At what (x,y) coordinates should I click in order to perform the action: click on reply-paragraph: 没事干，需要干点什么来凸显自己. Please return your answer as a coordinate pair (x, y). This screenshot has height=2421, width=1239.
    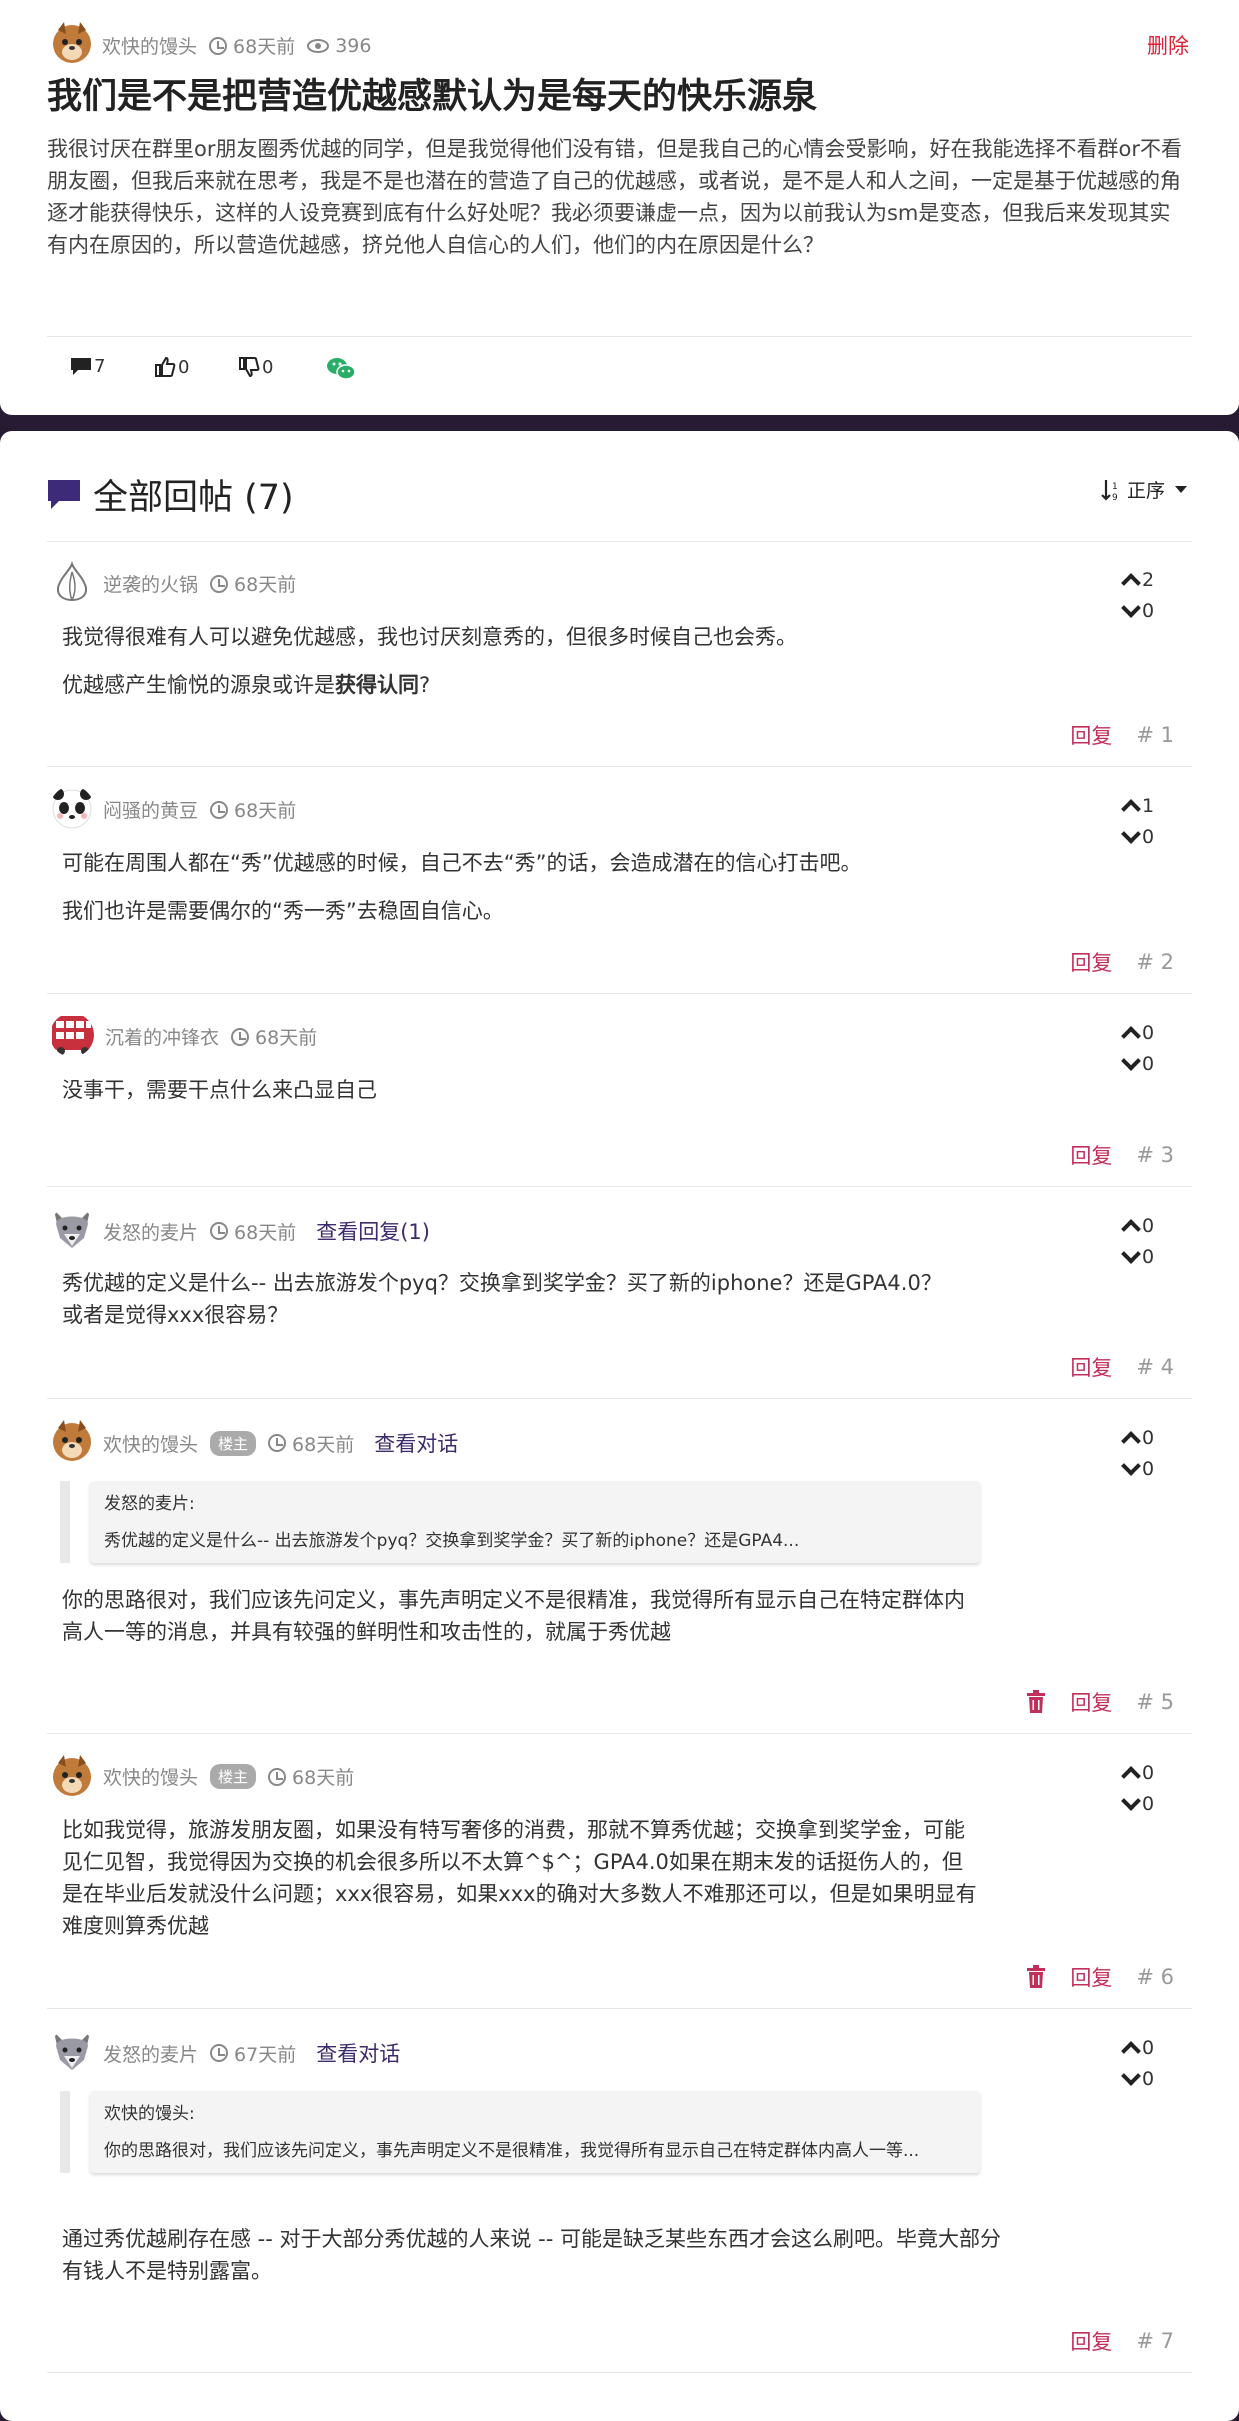
    Looking at the image, I should click on (219, 1090).